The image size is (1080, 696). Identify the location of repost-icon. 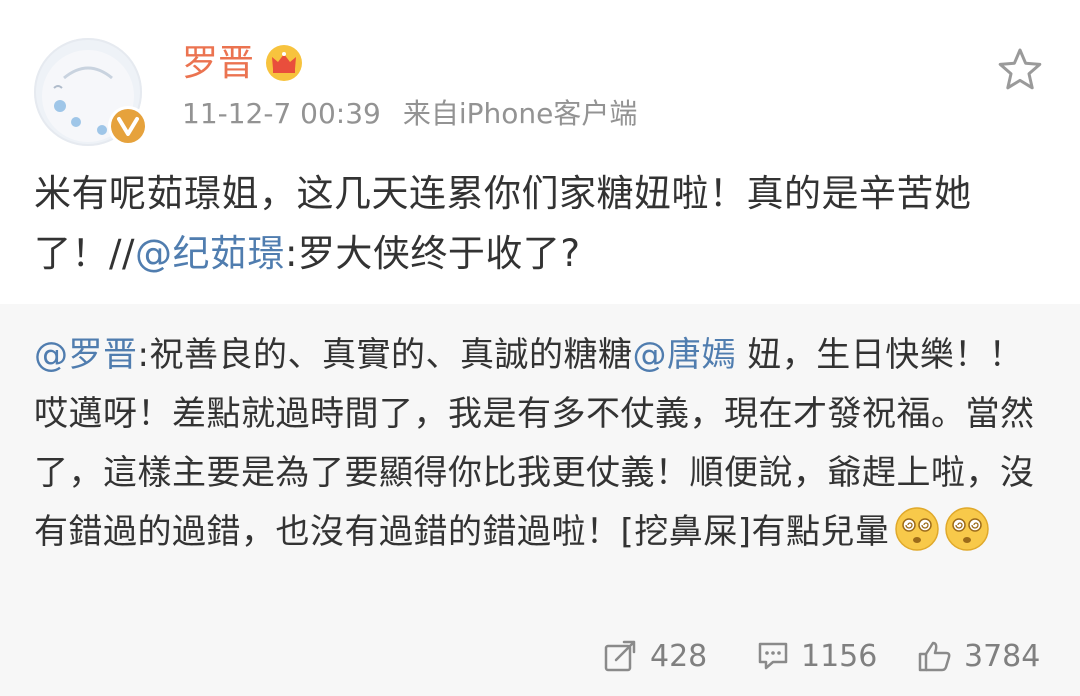
(620, 656).